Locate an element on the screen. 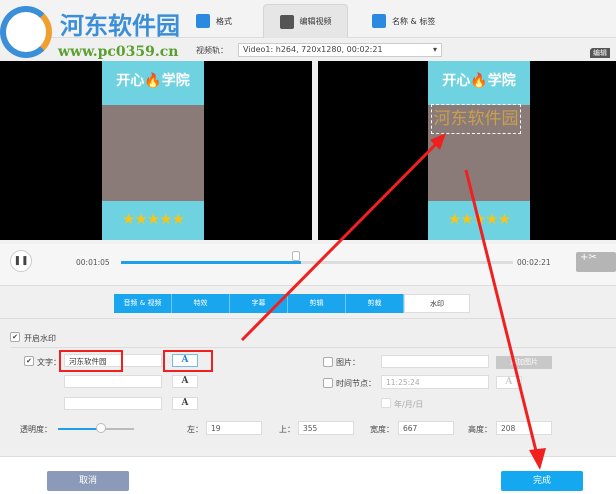 The width and height of the screenshot is (616, 494). arrow-head is located at coordinates (537, 459).